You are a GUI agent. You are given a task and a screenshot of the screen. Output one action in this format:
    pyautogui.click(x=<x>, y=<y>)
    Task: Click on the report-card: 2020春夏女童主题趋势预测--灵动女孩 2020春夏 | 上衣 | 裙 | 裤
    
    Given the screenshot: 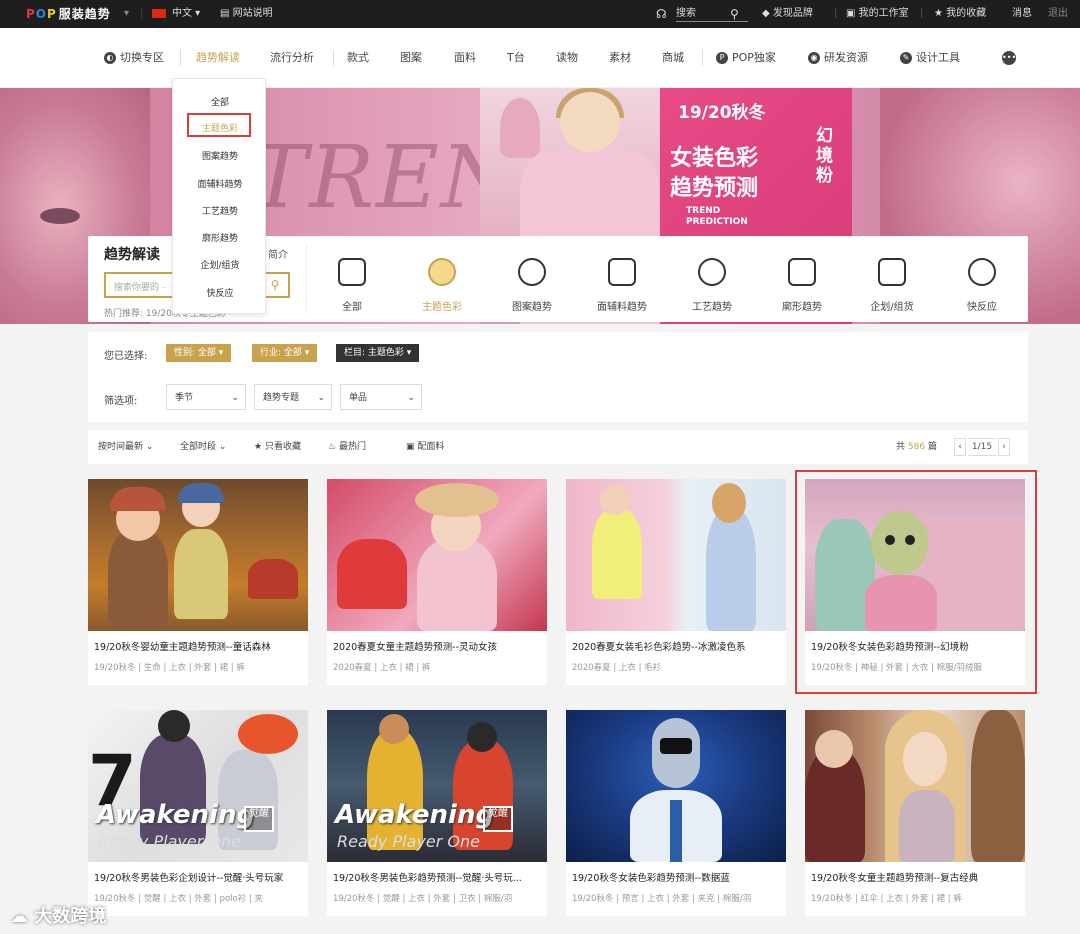 What is the action you would take?
    pyautogui.click(x=437, y=582)
    